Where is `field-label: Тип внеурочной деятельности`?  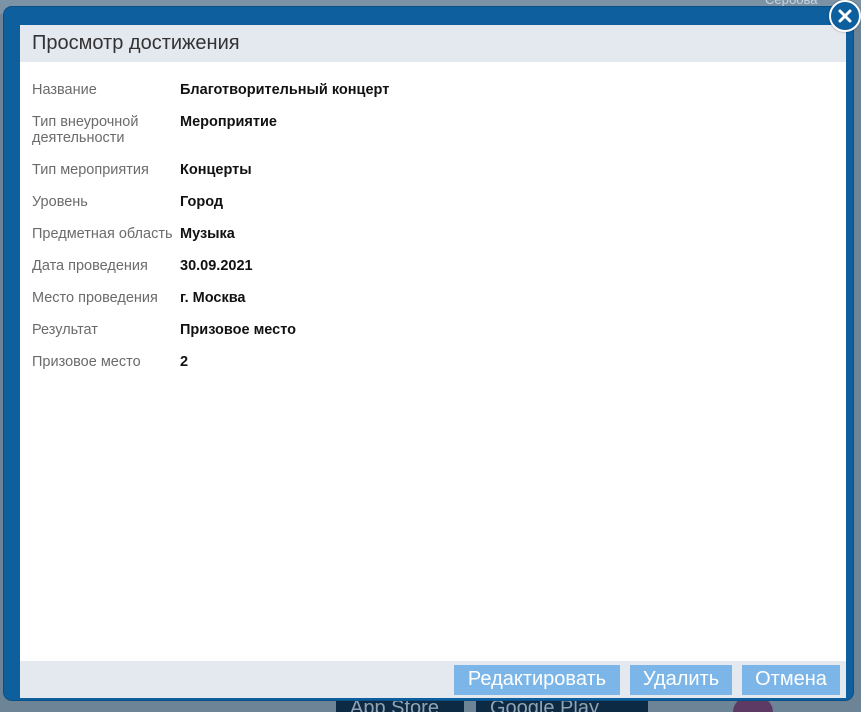
field-label: Тип внеурочной деятельности is located at coordinates (85, 130).